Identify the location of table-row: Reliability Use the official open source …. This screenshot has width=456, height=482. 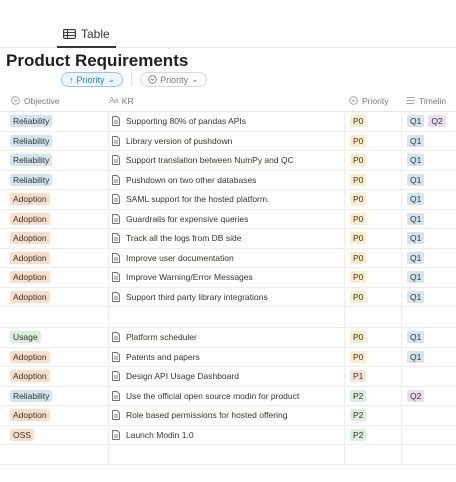
(228, 396).